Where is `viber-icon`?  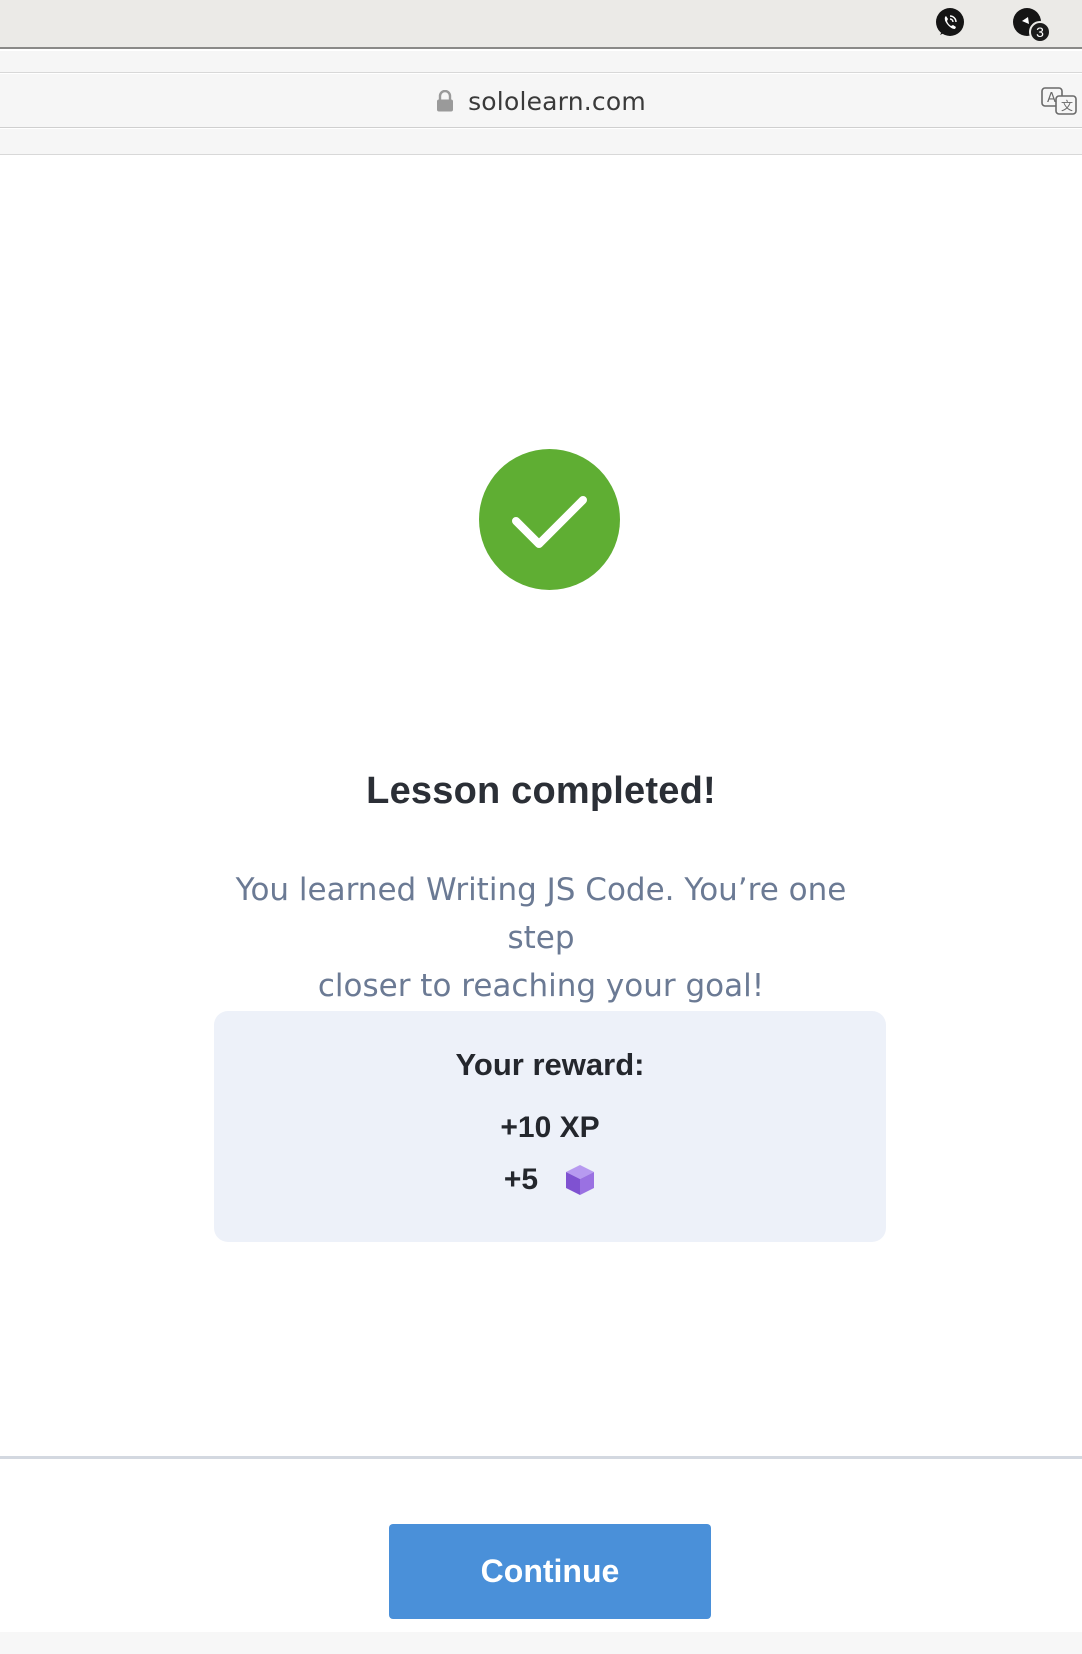 viber-icon is located at coordinates (950, 23).